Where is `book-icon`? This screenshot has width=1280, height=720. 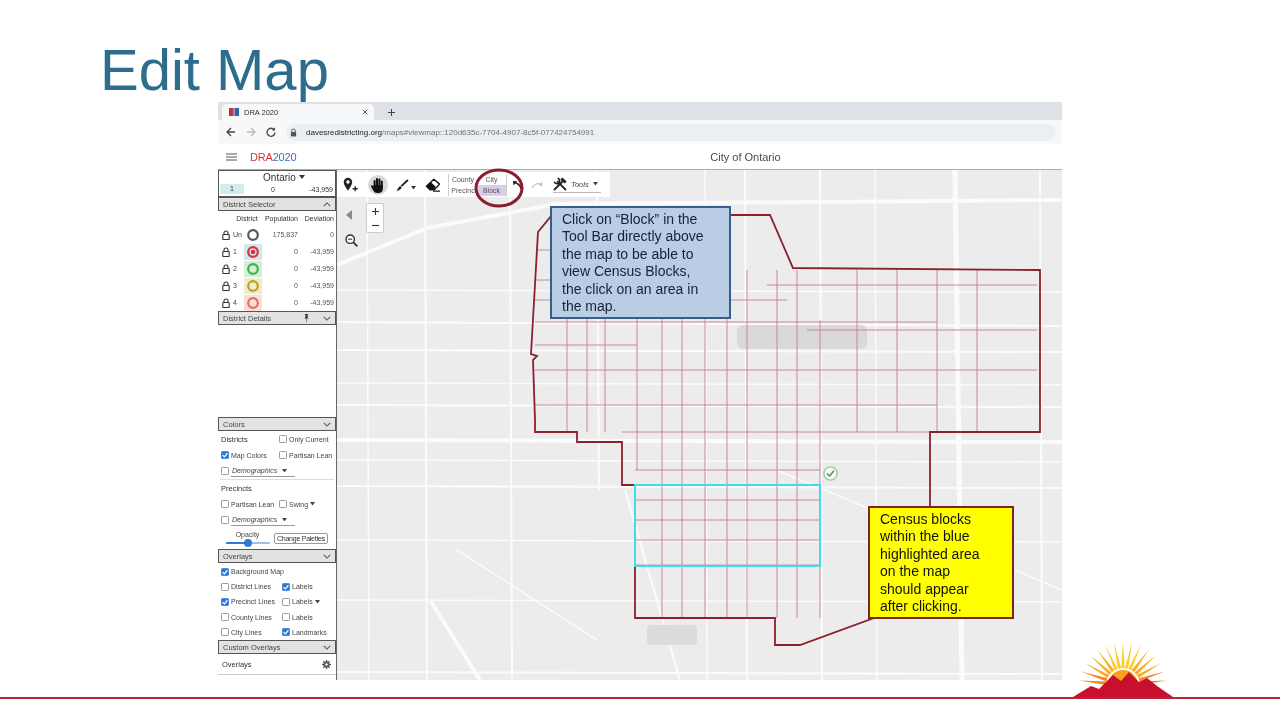
book-icon is located at coordinates (234, 112).